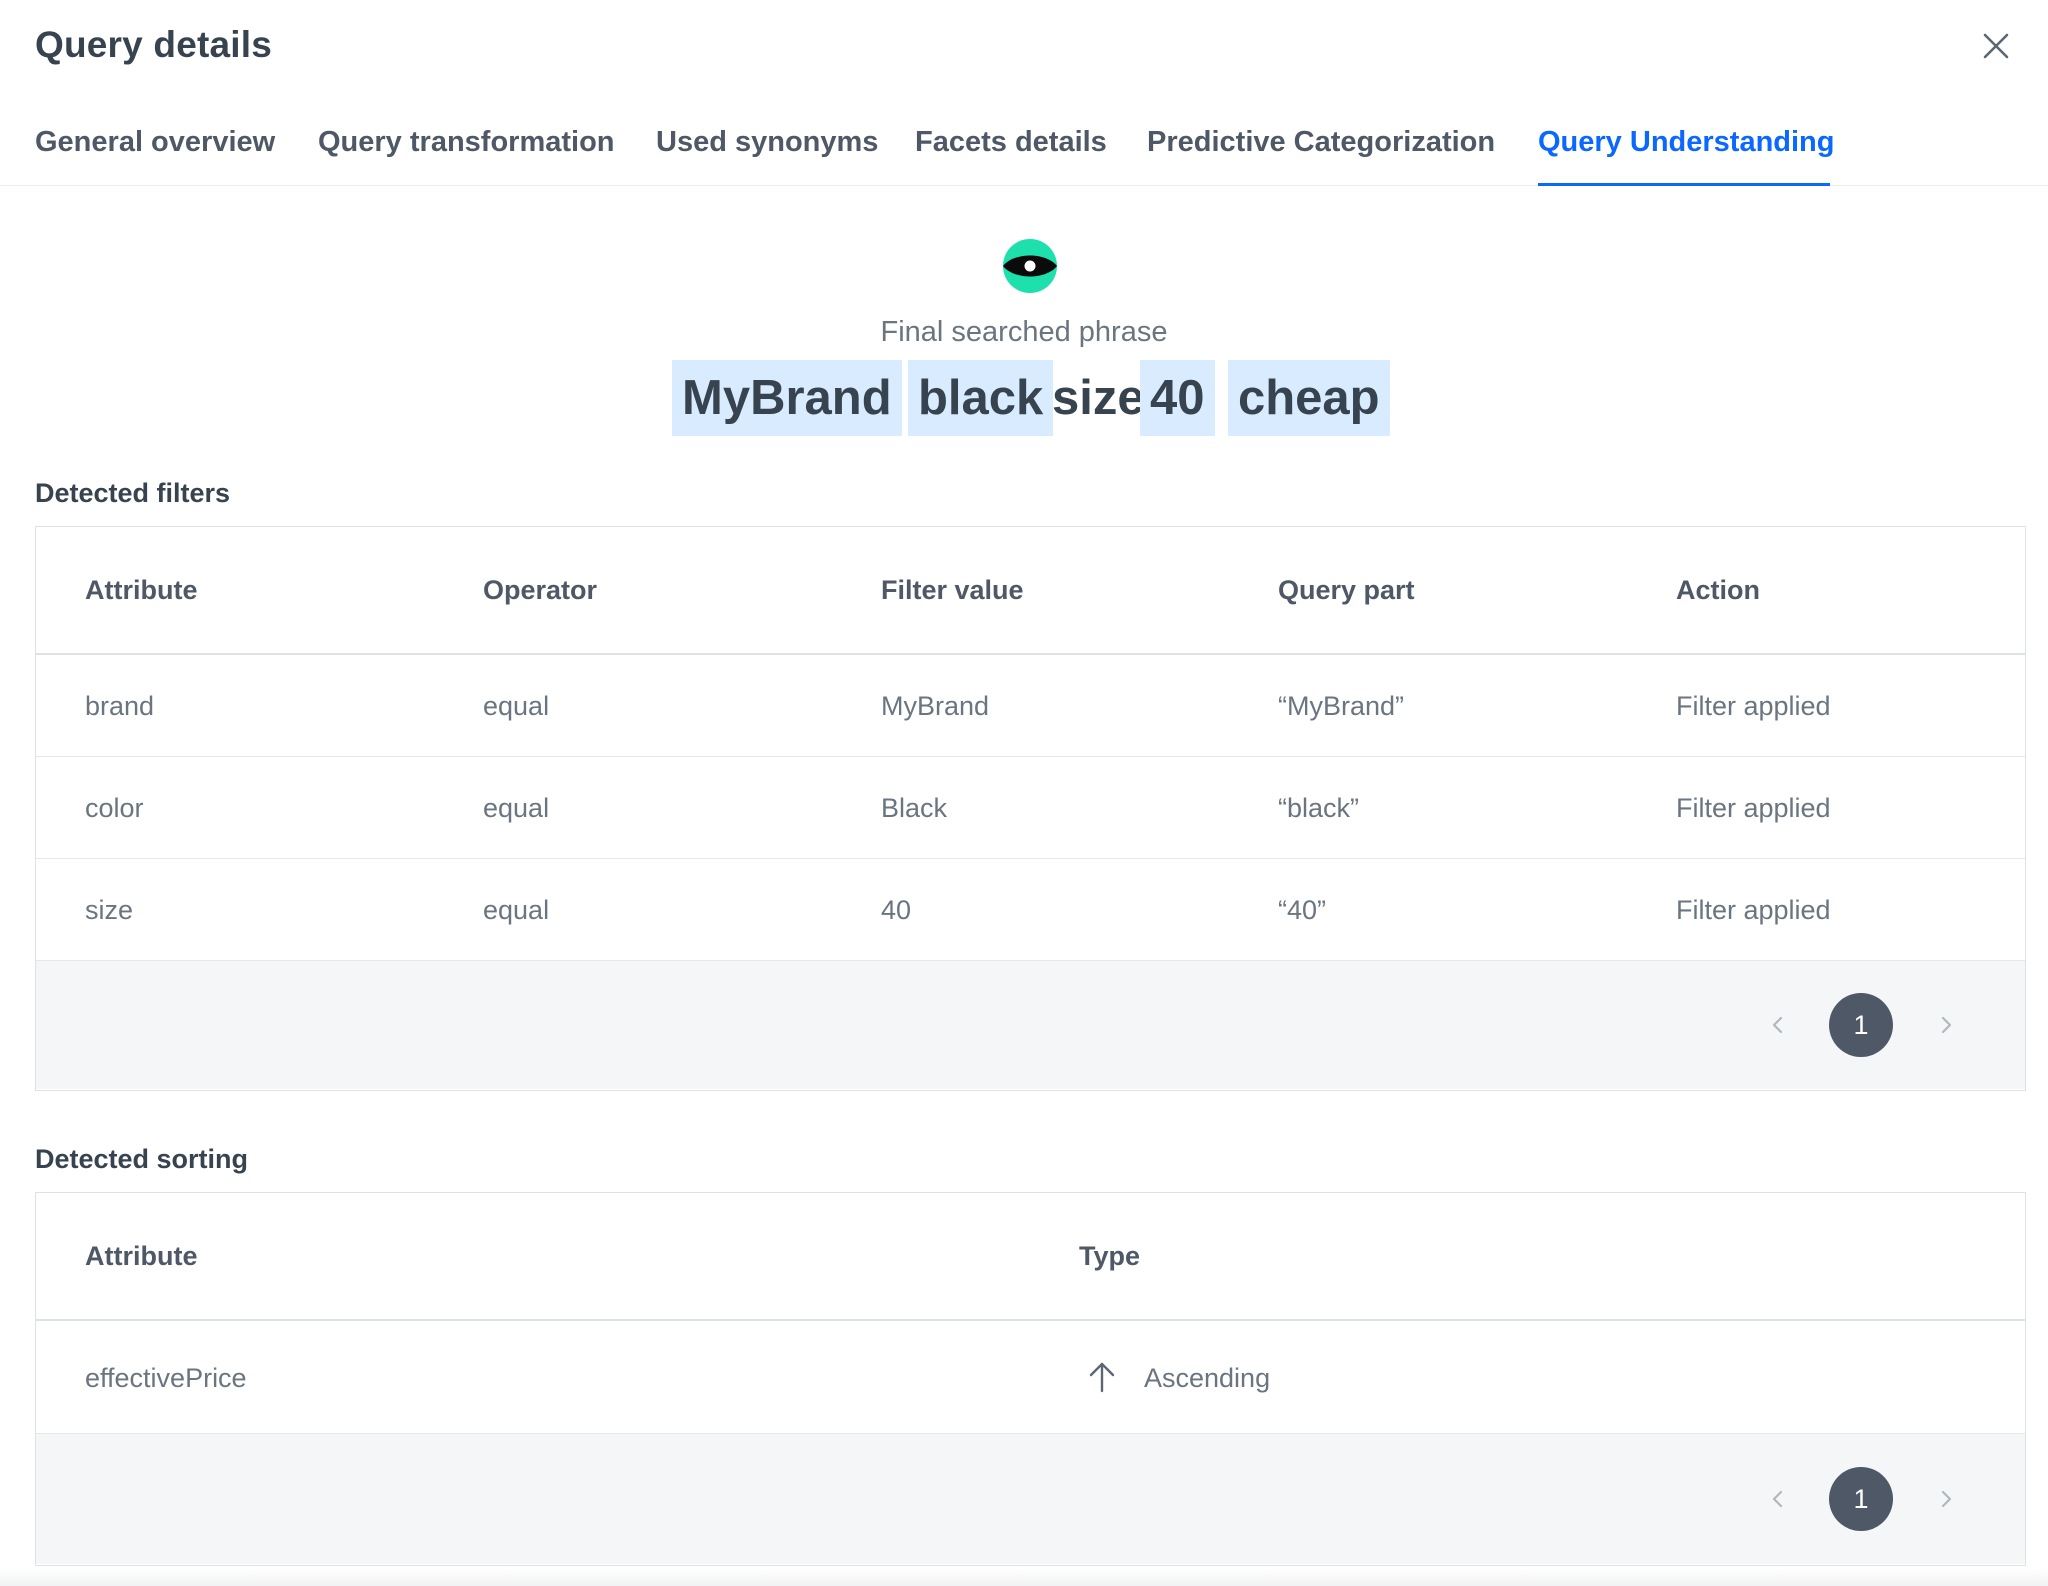 The height and width of the screenshot is (1586, 2048). What do you see at coordinates (1321, 142) in the screenshot?
I see `tab-predictive-categorization: Predictive Categorization` at bounding box center [1321, 142].